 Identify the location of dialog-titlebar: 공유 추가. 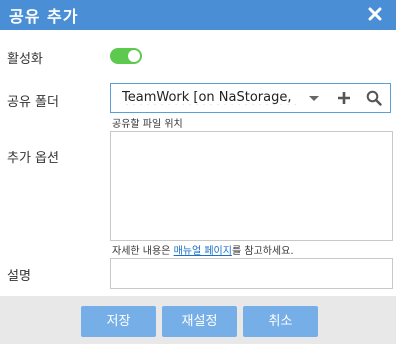
(198, 15).